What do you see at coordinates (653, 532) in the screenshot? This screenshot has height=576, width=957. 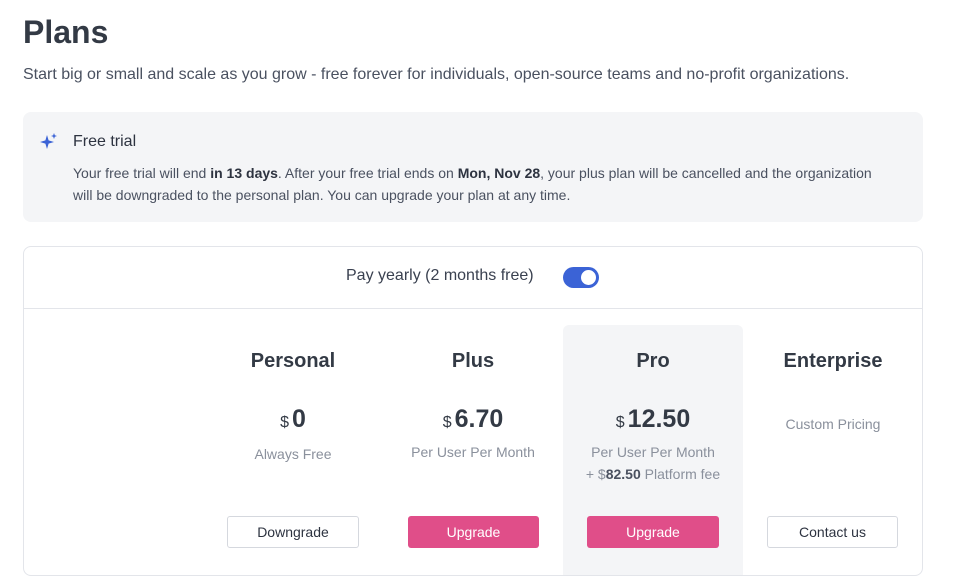 I see `upgrade-pro-button: Upgrade` at bounding box center [653, 532].